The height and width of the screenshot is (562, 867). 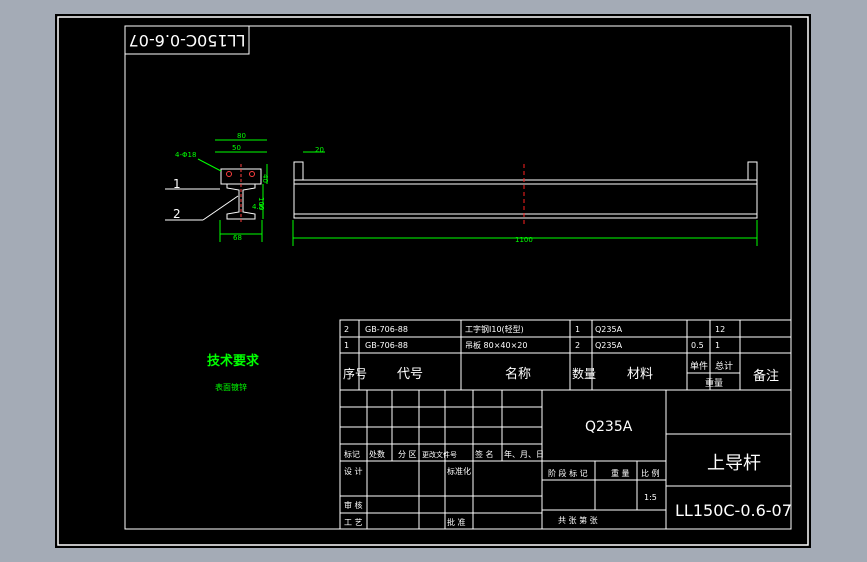 What do you see at coordinates (484, 454) in the screenshot?
I see `label-sign: 签 名` at bounding box center [484, 454].